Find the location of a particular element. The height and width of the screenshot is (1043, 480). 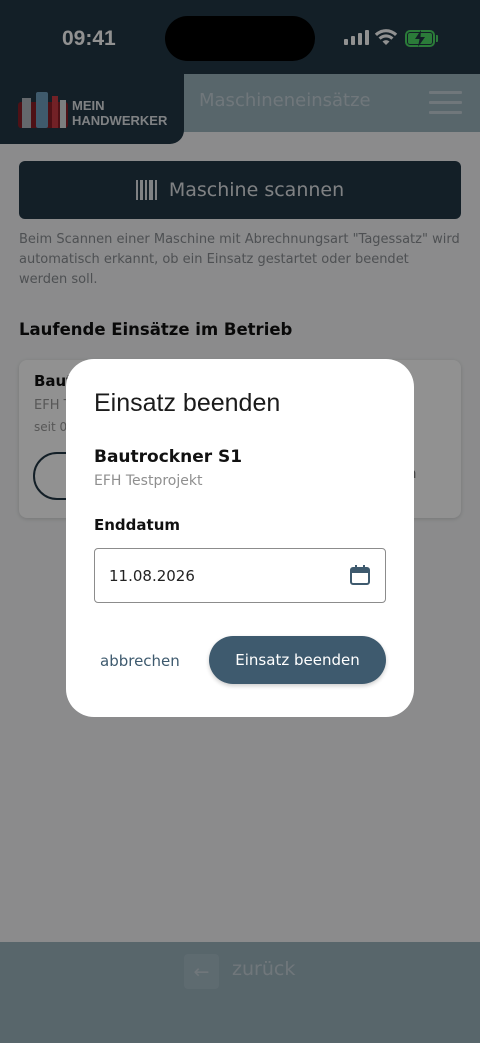

dialog-title: Einsatz beenden is located at coordinates (187, 403).